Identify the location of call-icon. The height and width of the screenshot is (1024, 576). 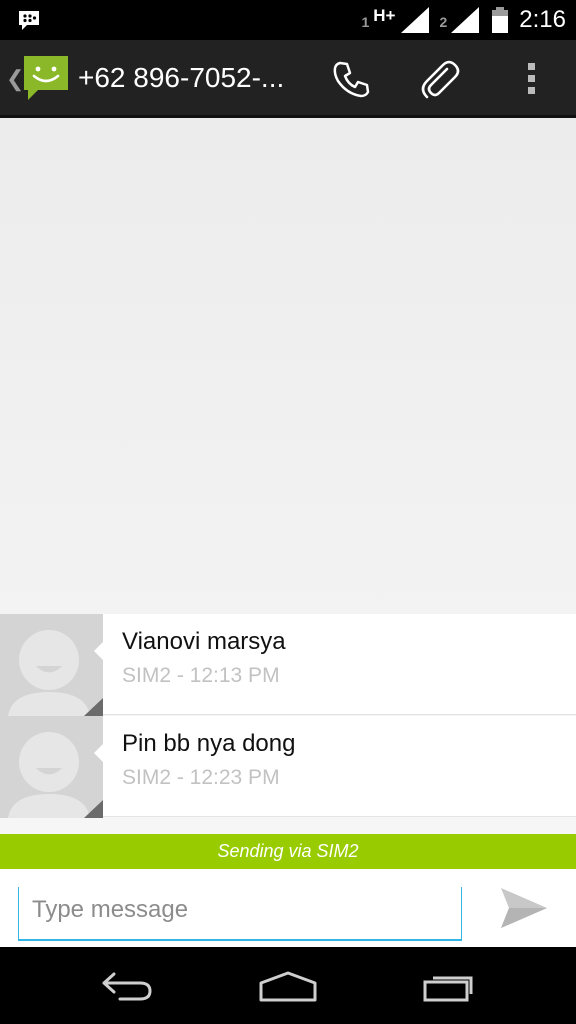
(351, 79).